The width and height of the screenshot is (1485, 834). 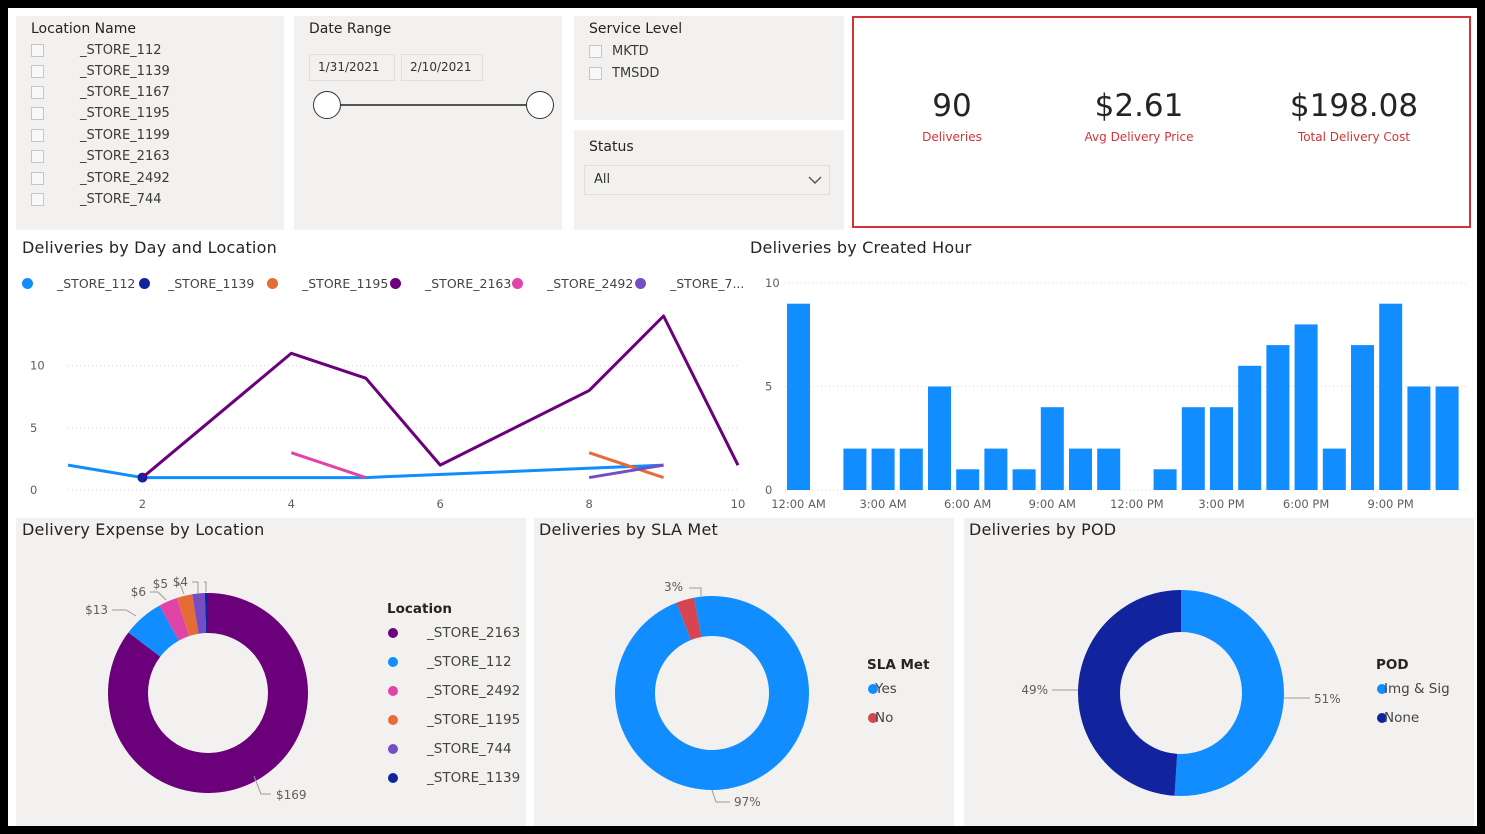 I want to click on location-option: _STORE_2163, so click(x=100, y=156).